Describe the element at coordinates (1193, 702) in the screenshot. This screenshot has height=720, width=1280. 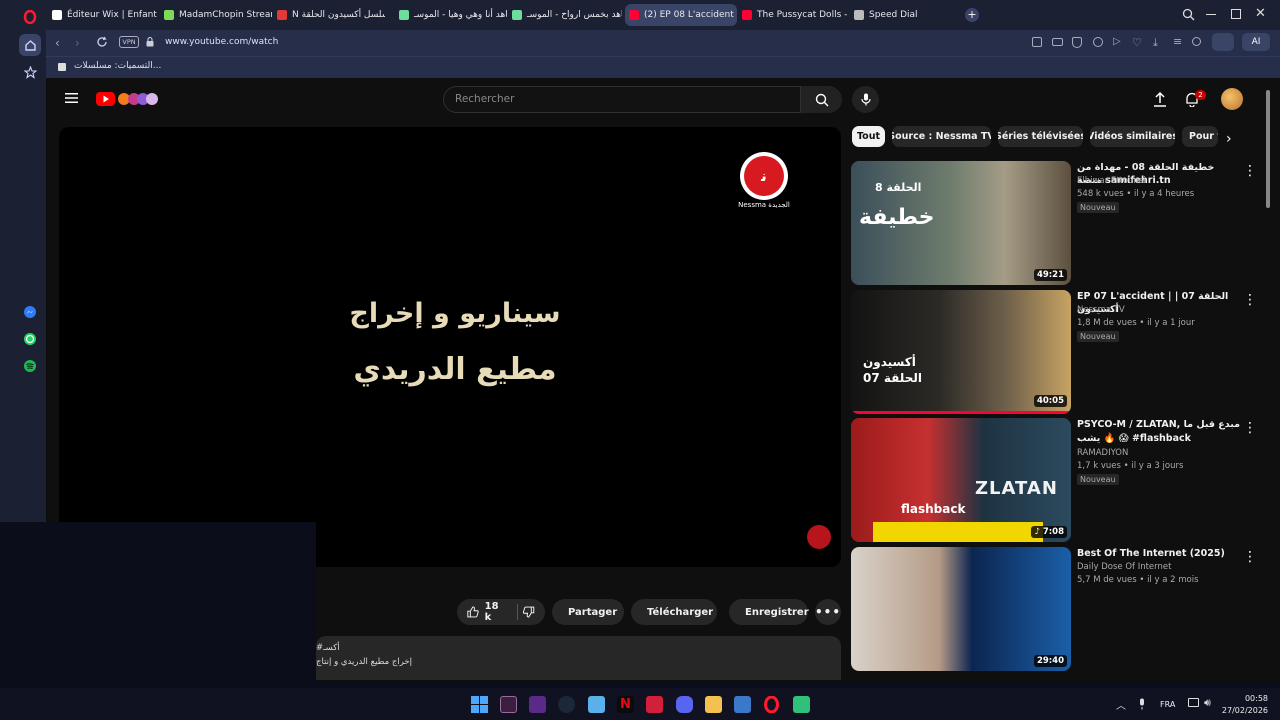
I see `network-icon` at that location.